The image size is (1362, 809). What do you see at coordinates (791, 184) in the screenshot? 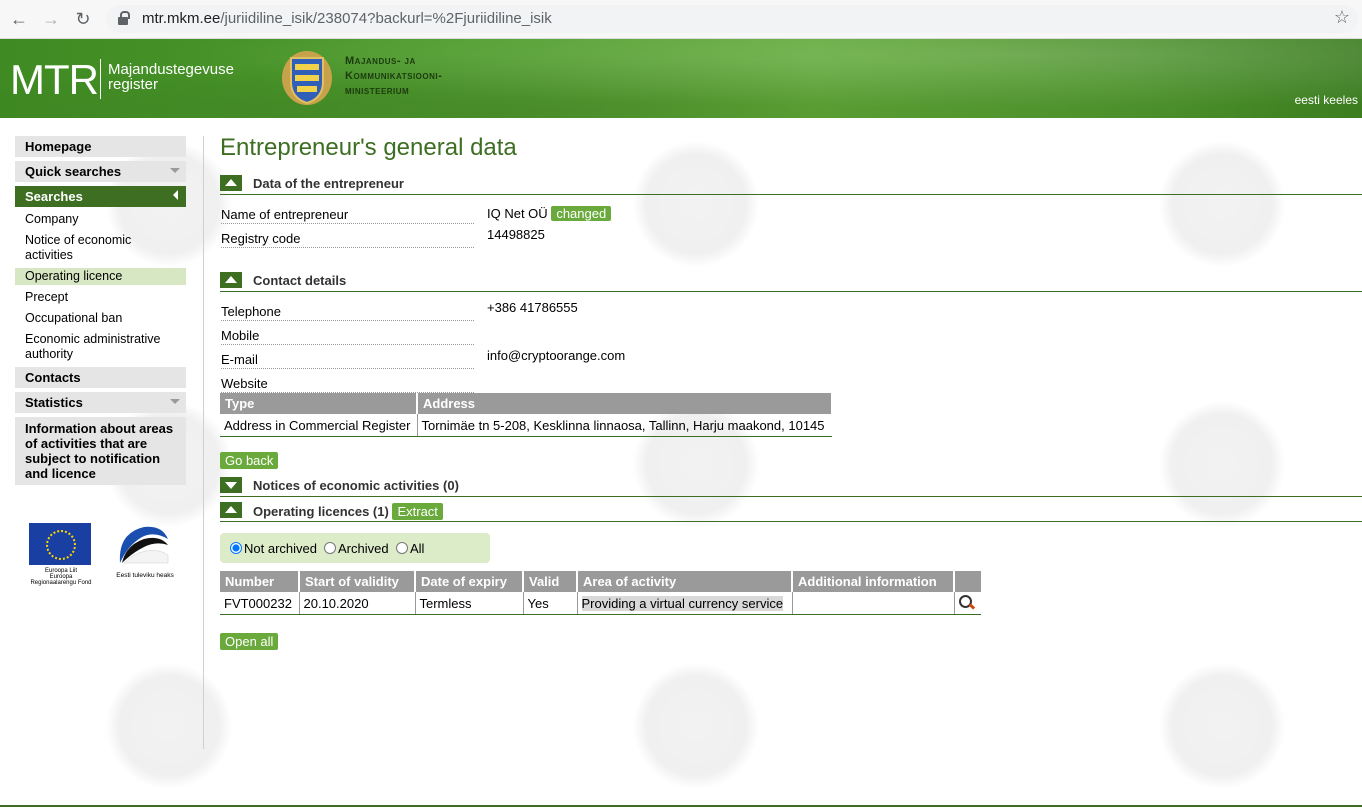
I see `section-entrepreneur: Data of the entrepreneur` at bounding box center [791, 184].